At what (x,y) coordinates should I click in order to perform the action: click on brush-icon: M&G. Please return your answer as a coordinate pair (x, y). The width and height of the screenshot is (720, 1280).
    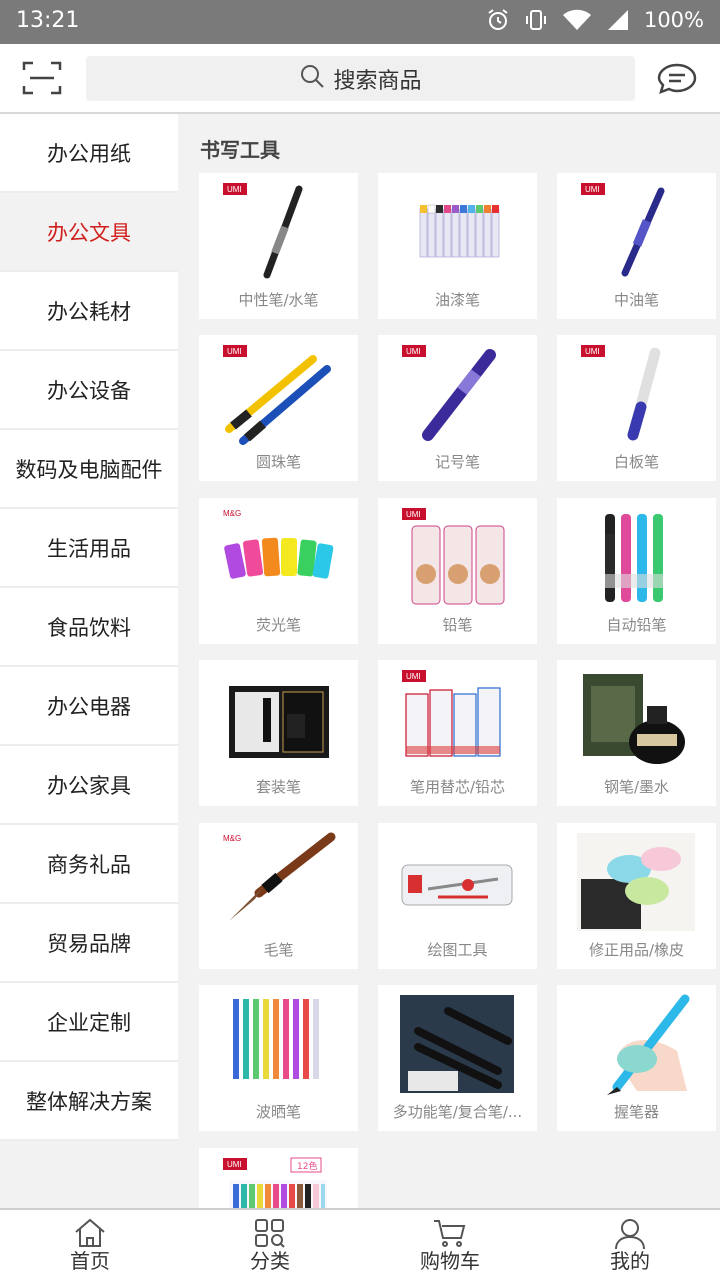
    Looking at the image, I should click on (279, 876).